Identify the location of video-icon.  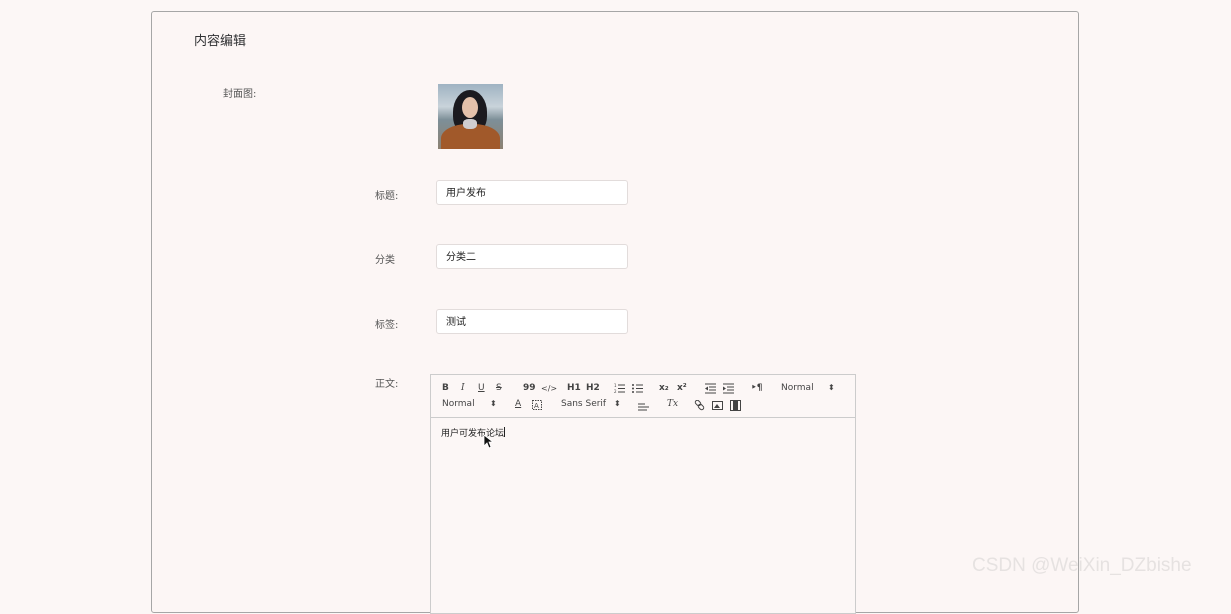
(735, 405).